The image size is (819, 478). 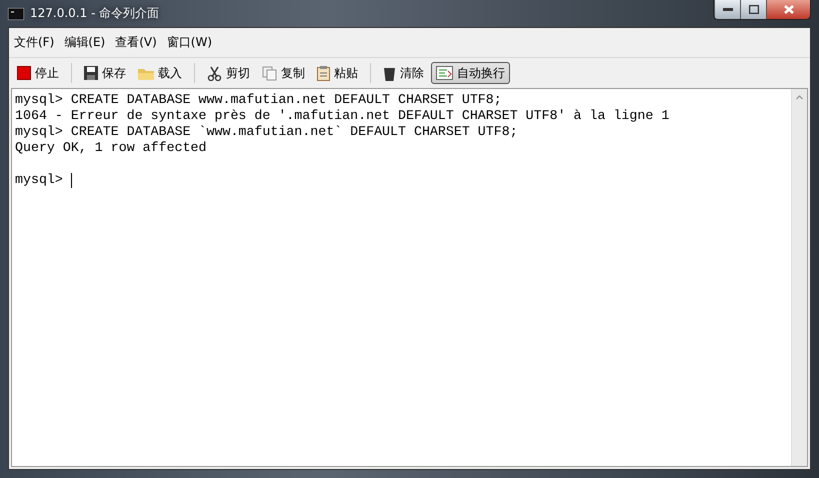 I want to click on menu-item: 文件(F), so click(x=34, y=42).